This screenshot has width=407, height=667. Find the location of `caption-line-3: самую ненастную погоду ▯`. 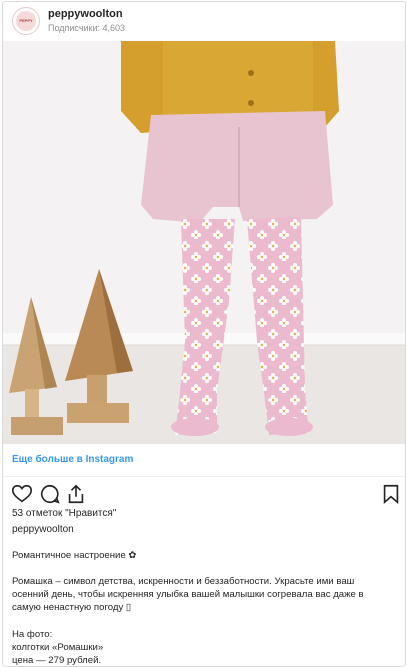

caption-line-3: самую ненастную погоду ▯ is located at coordinates (72, 607).